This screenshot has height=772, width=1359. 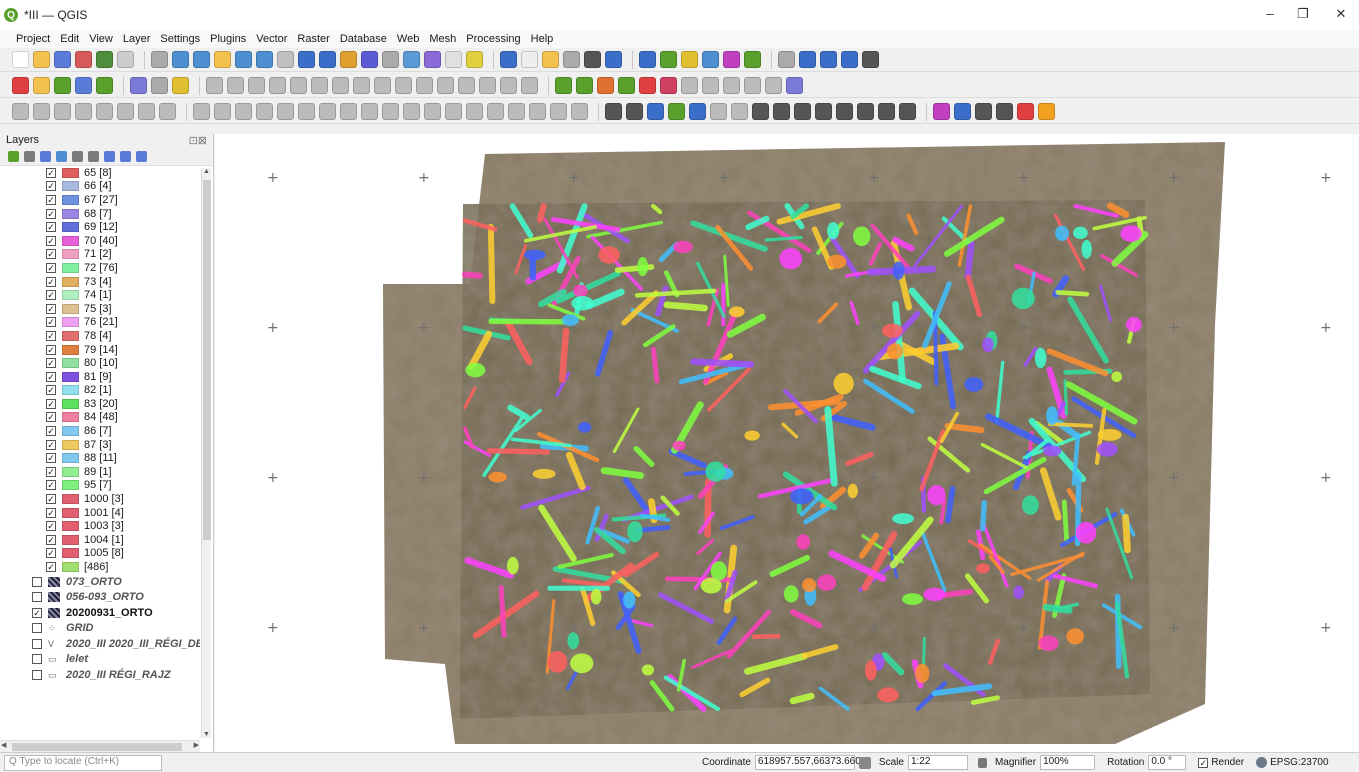 What do you see at coordinates (100, 363) in the screenshot?
I see `layer-category-item: ✓ 80 [10]` at bounding box center [100, 363].